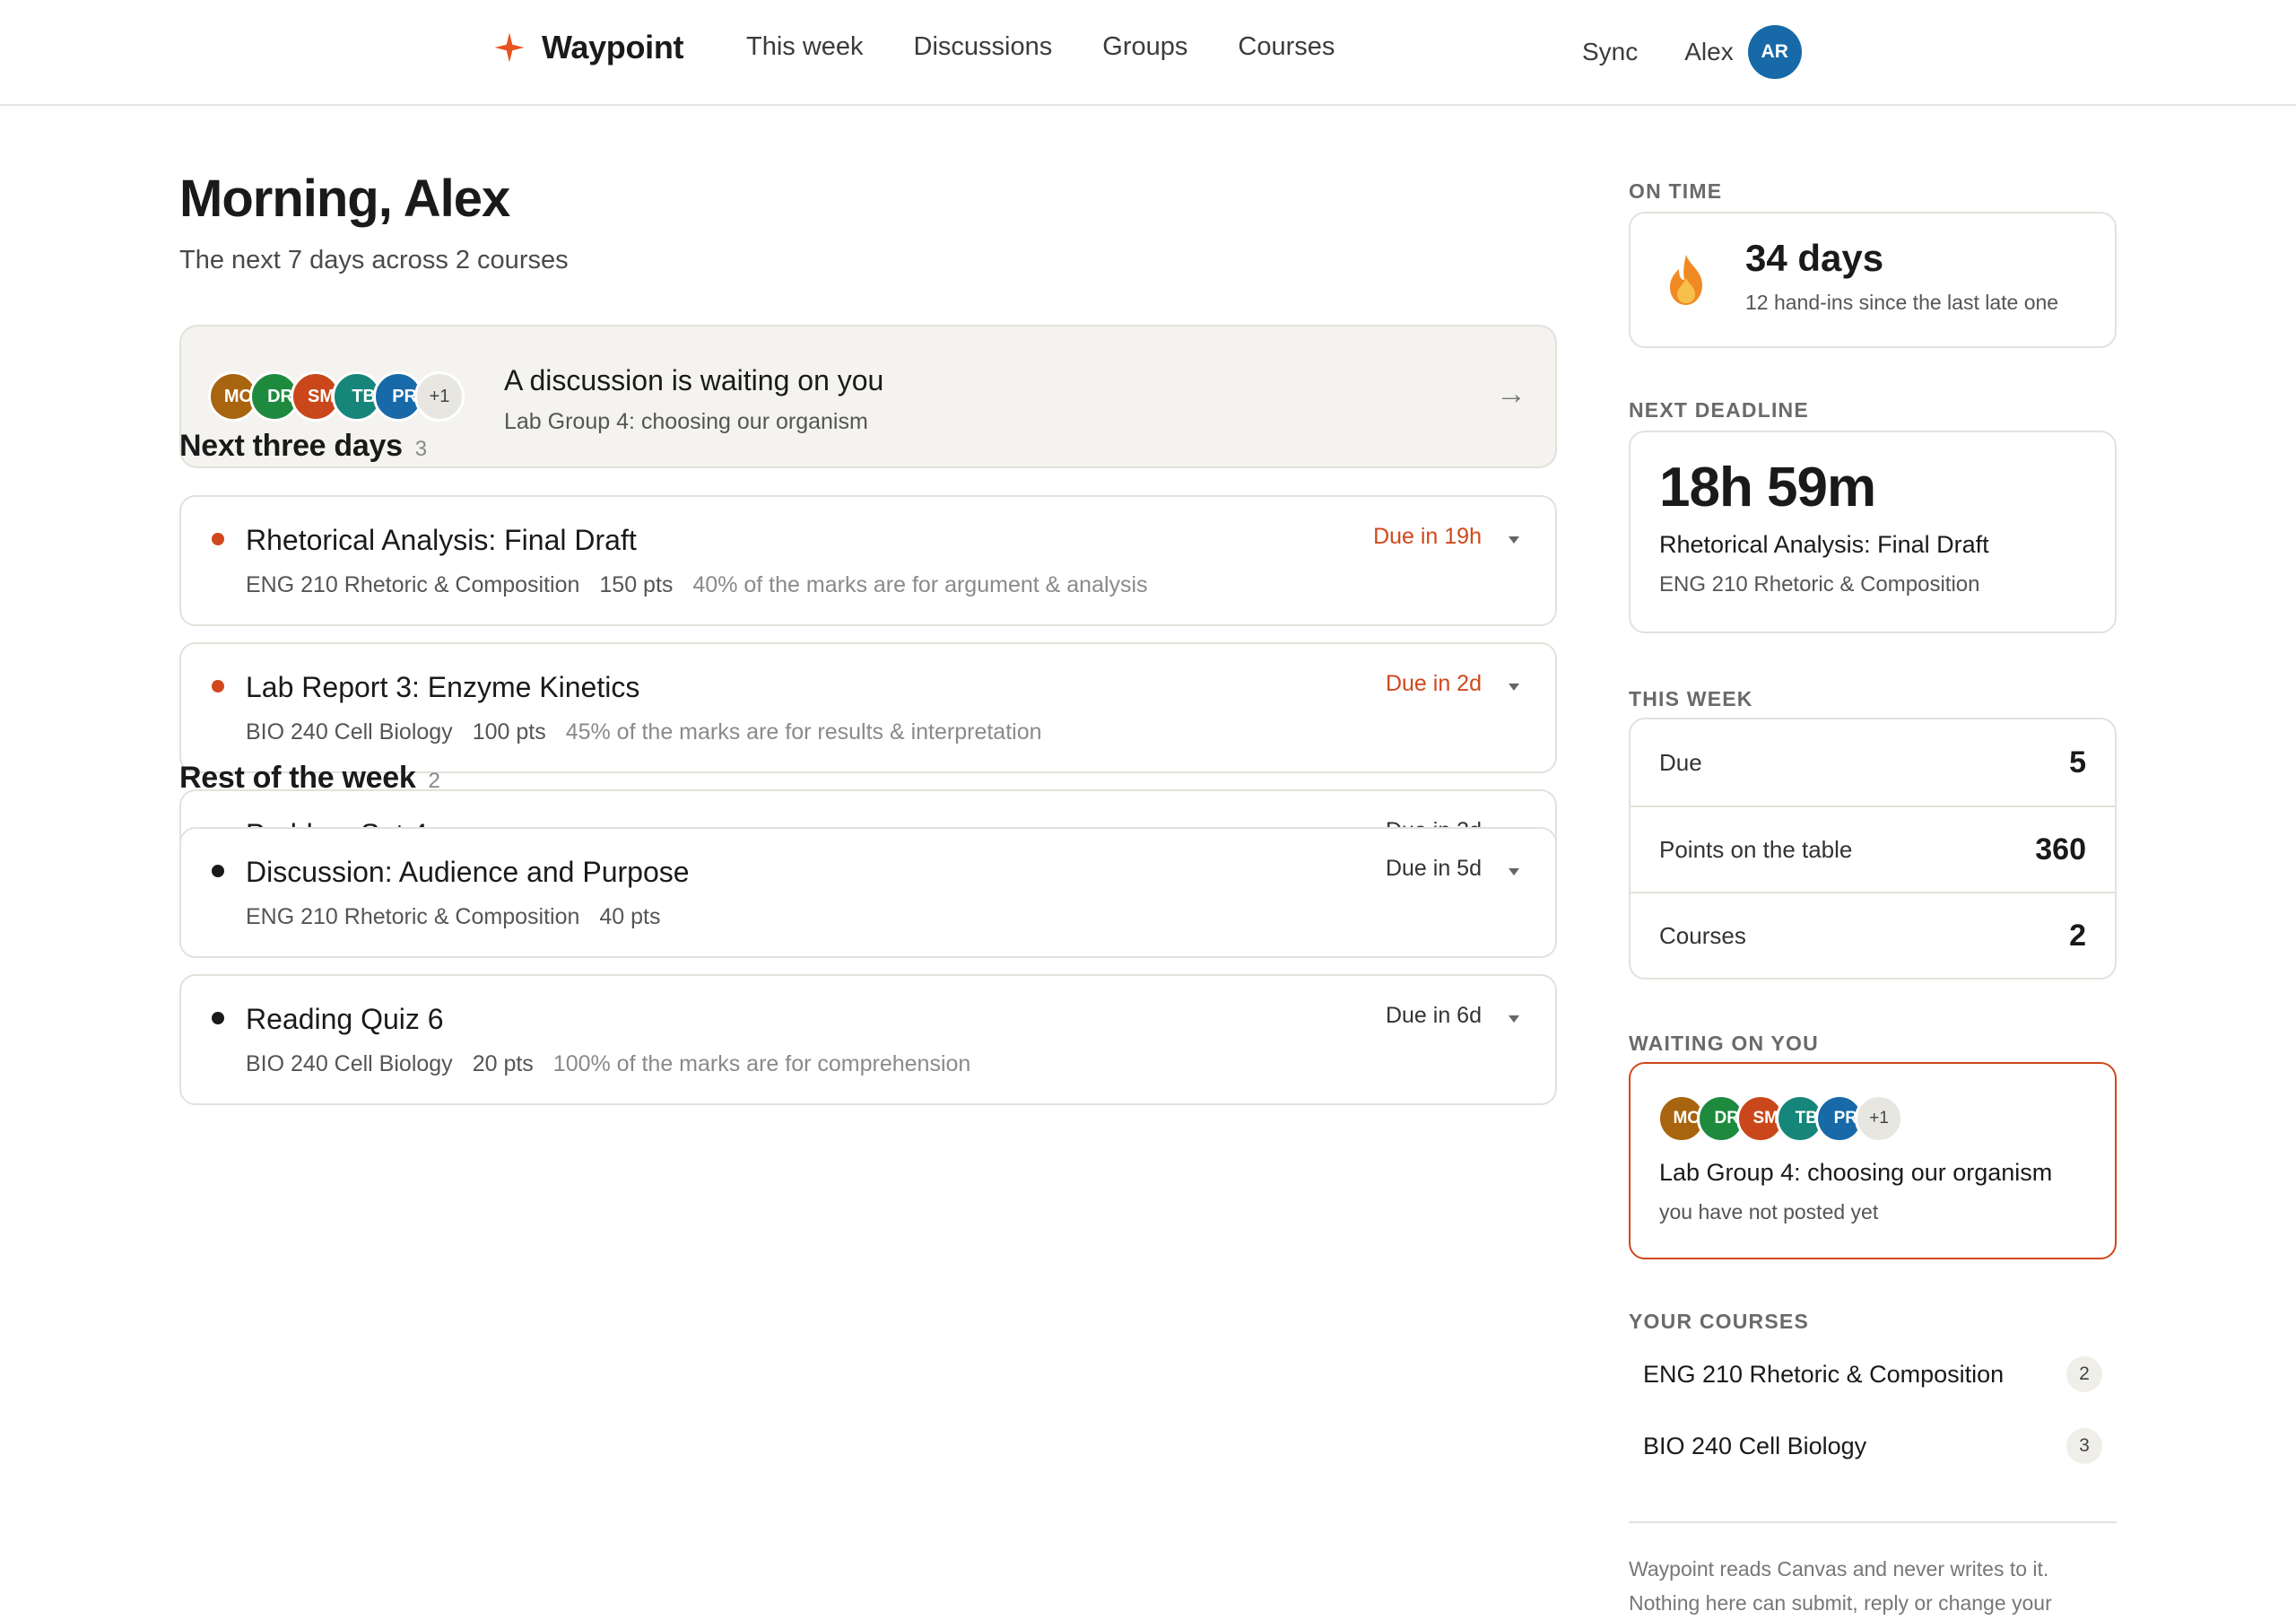 The image size is (2296, 1620). I want to click on user-menu: Sync Alex AR, so click(1692, 52).